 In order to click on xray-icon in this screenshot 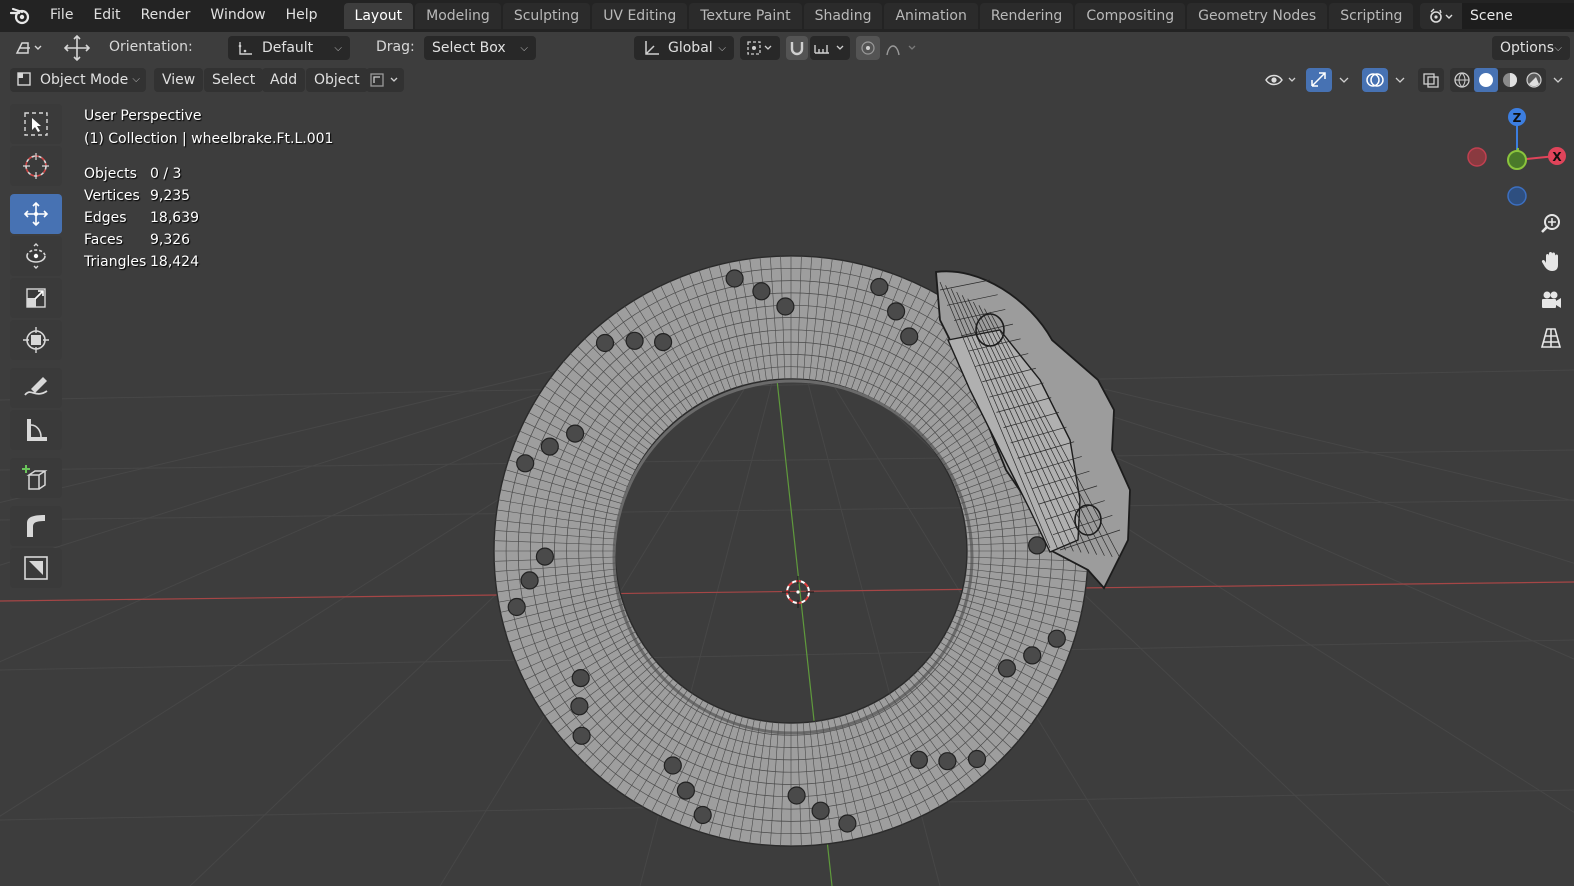, I will do `click(1431, 80)`.